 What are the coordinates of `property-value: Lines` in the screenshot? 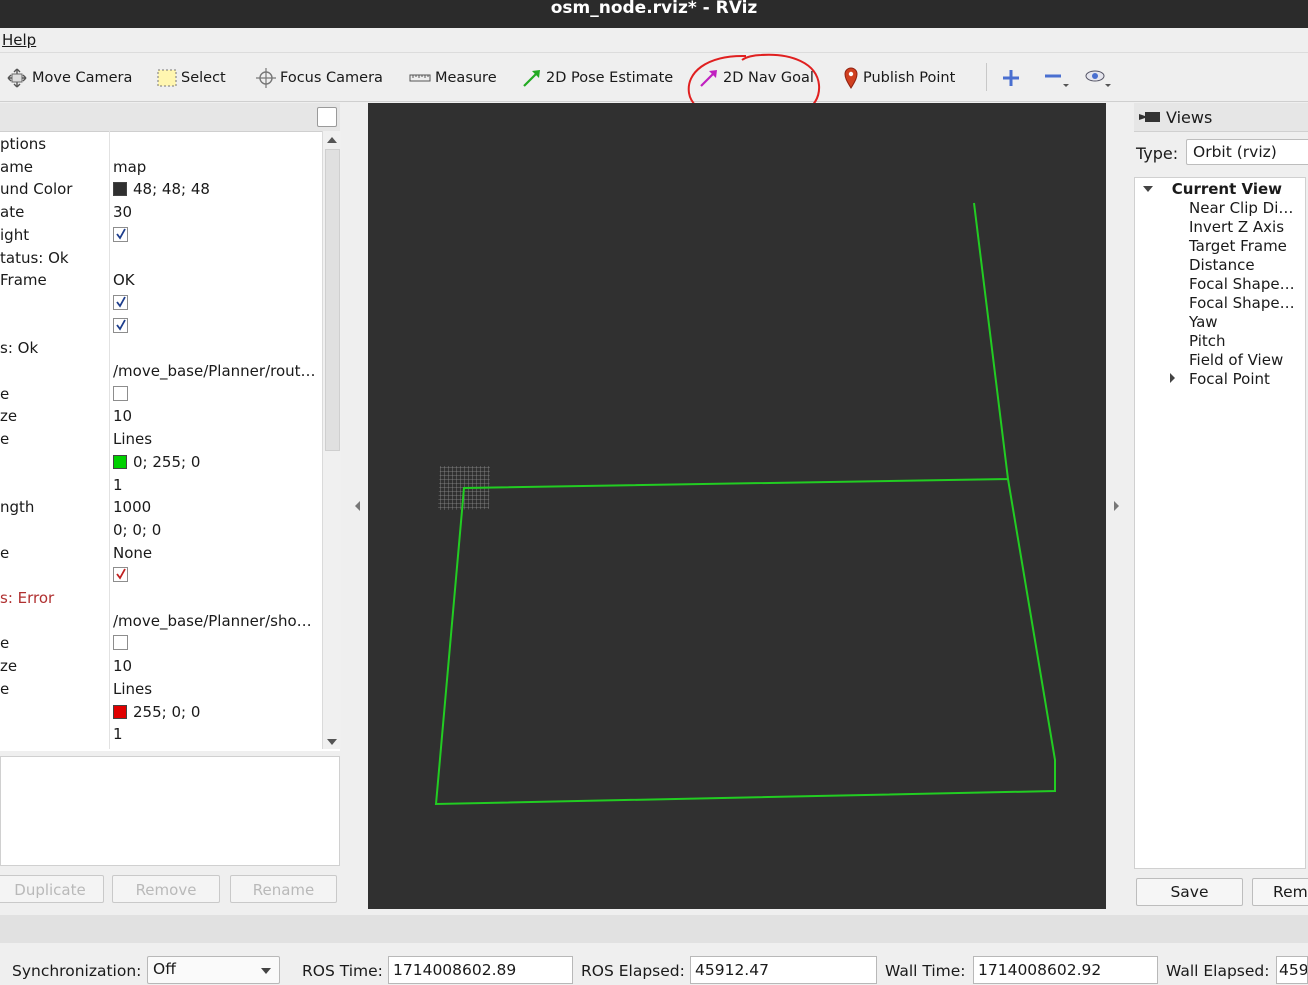 It's located at (132, 689).